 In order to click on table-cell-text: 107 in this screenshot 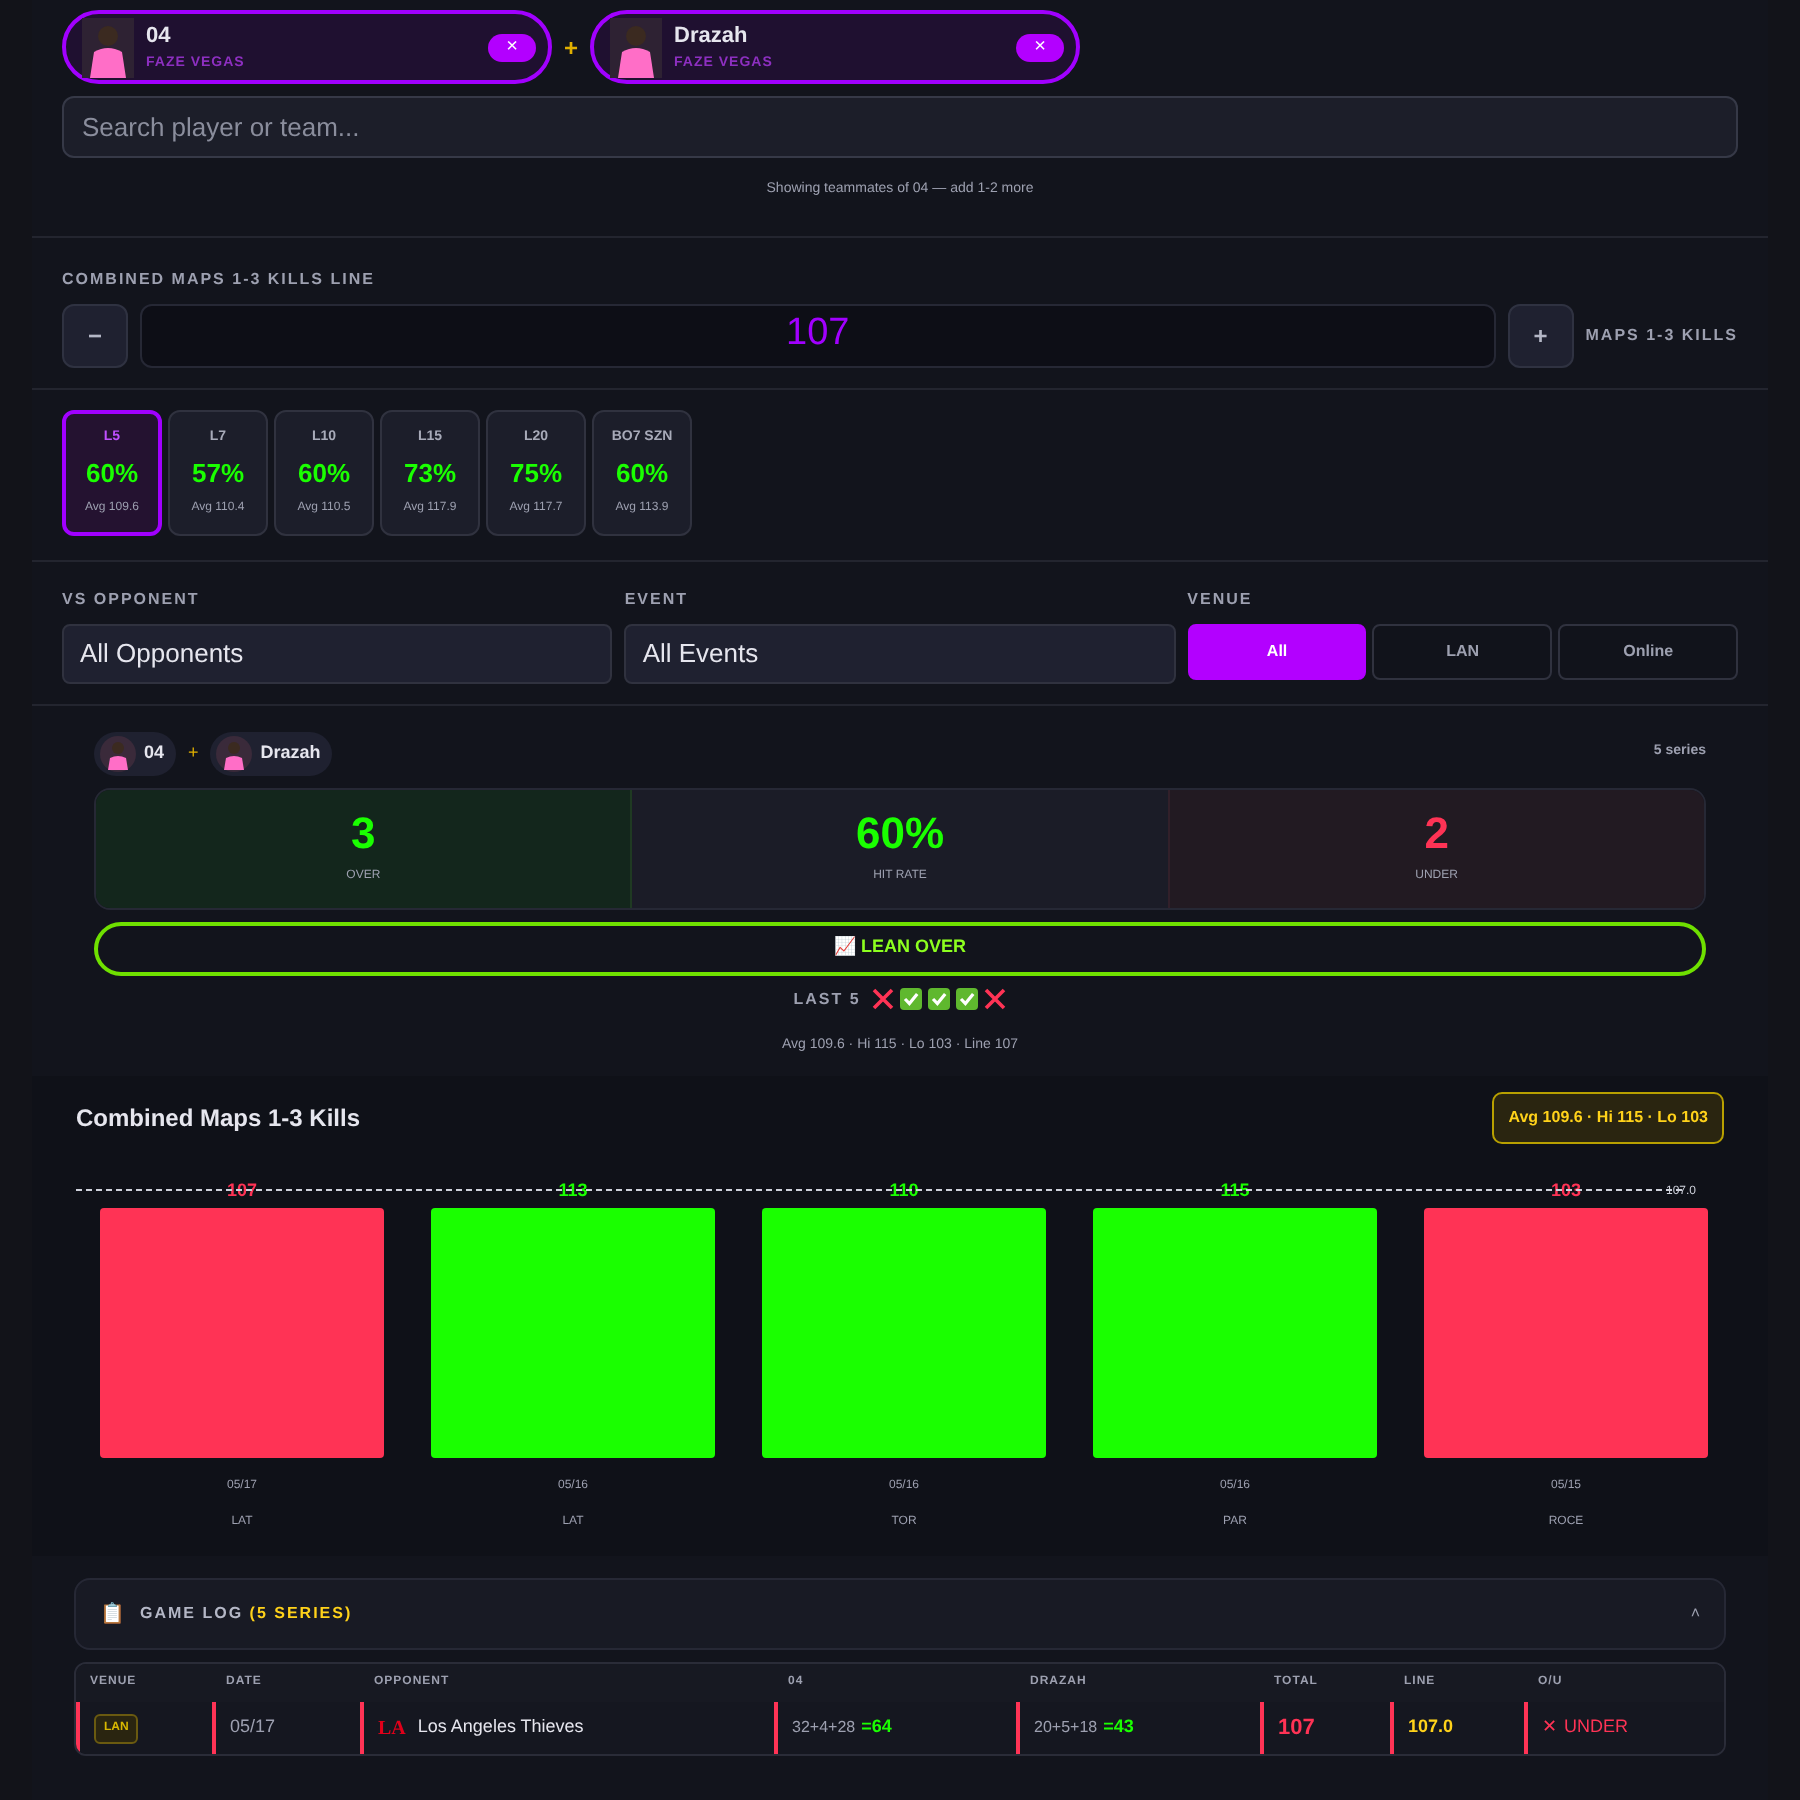, I will do `click(1296, 1728)`.